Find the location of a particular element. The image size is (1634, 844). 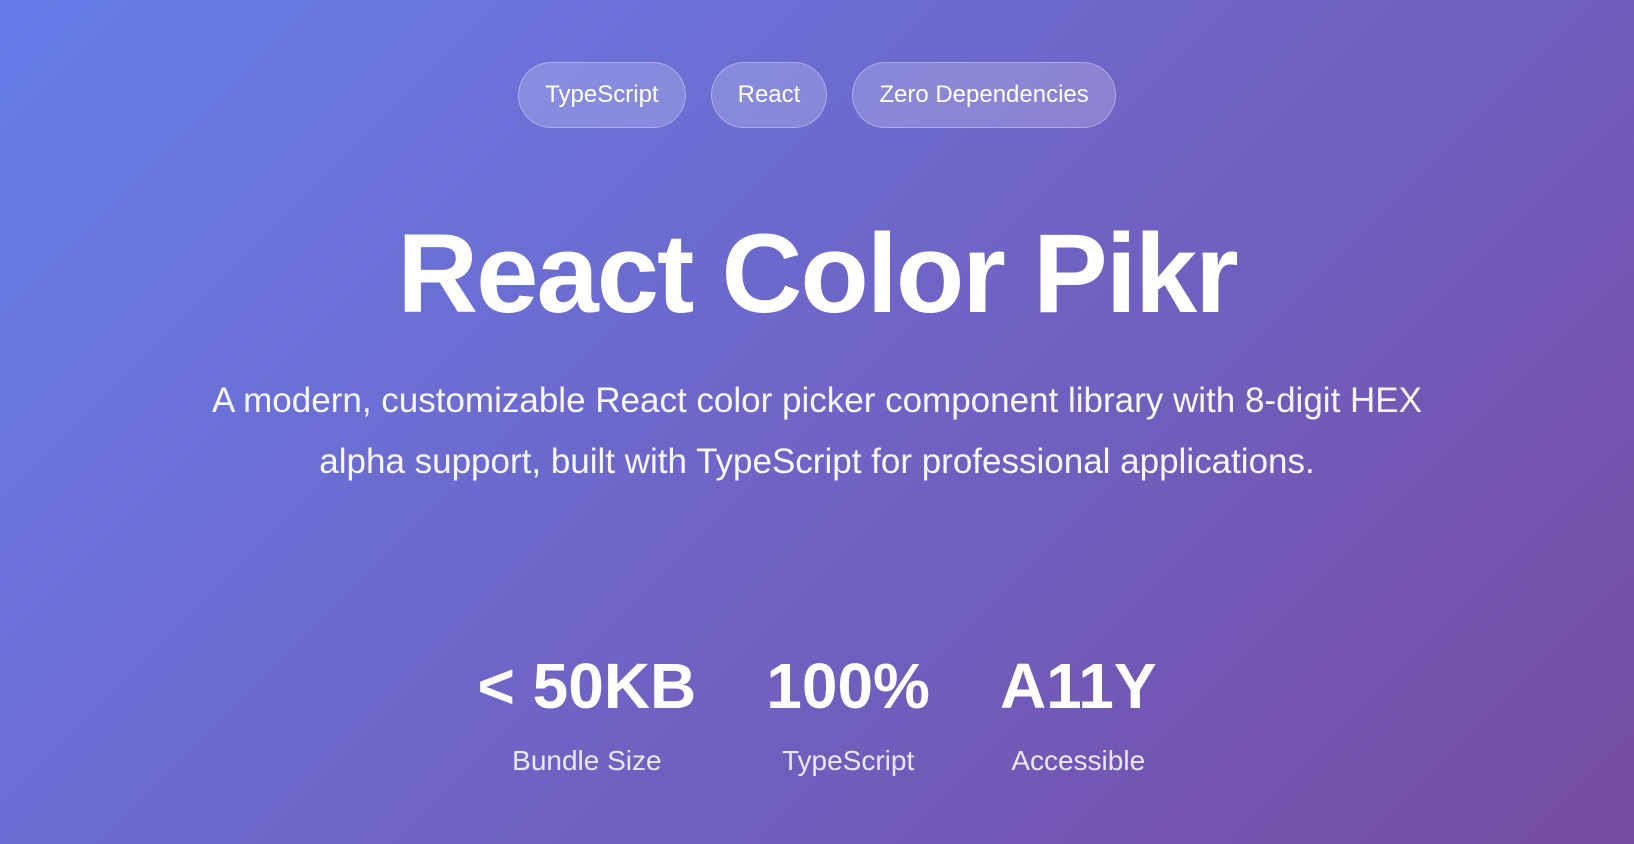

stat-value: A11Y is located at coordinates (1078, 686).